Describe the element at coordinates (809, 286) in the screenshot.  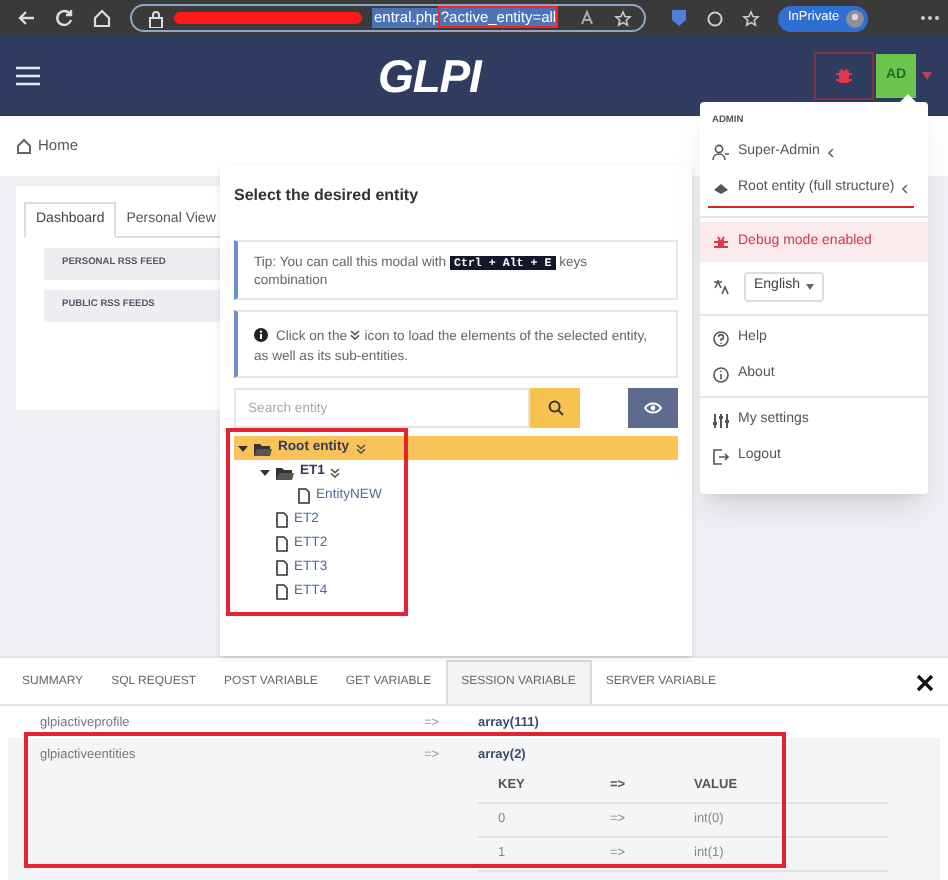
I see `caret-icon` at that location.